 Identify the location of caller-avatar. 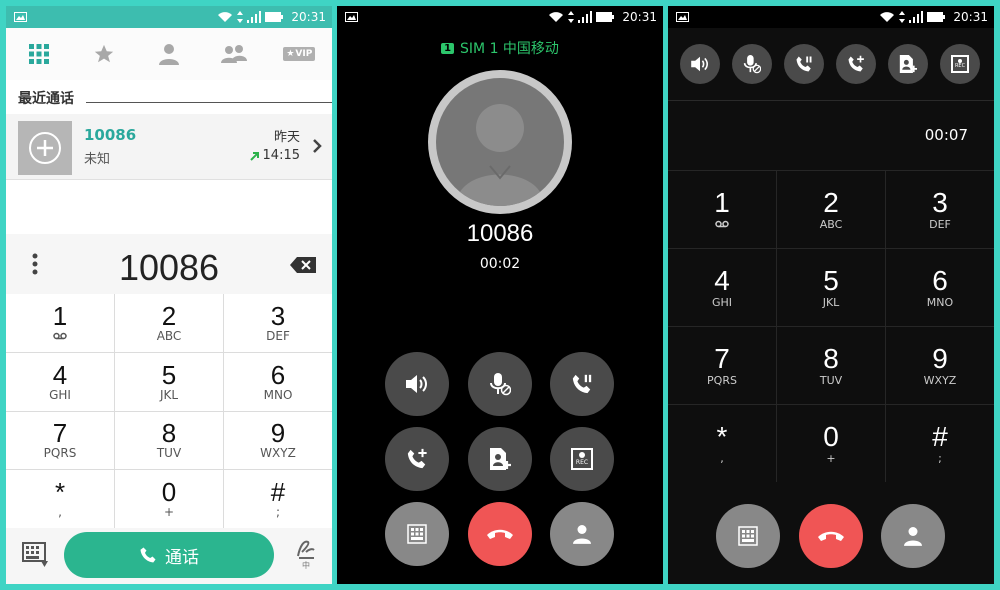
(500, 142).